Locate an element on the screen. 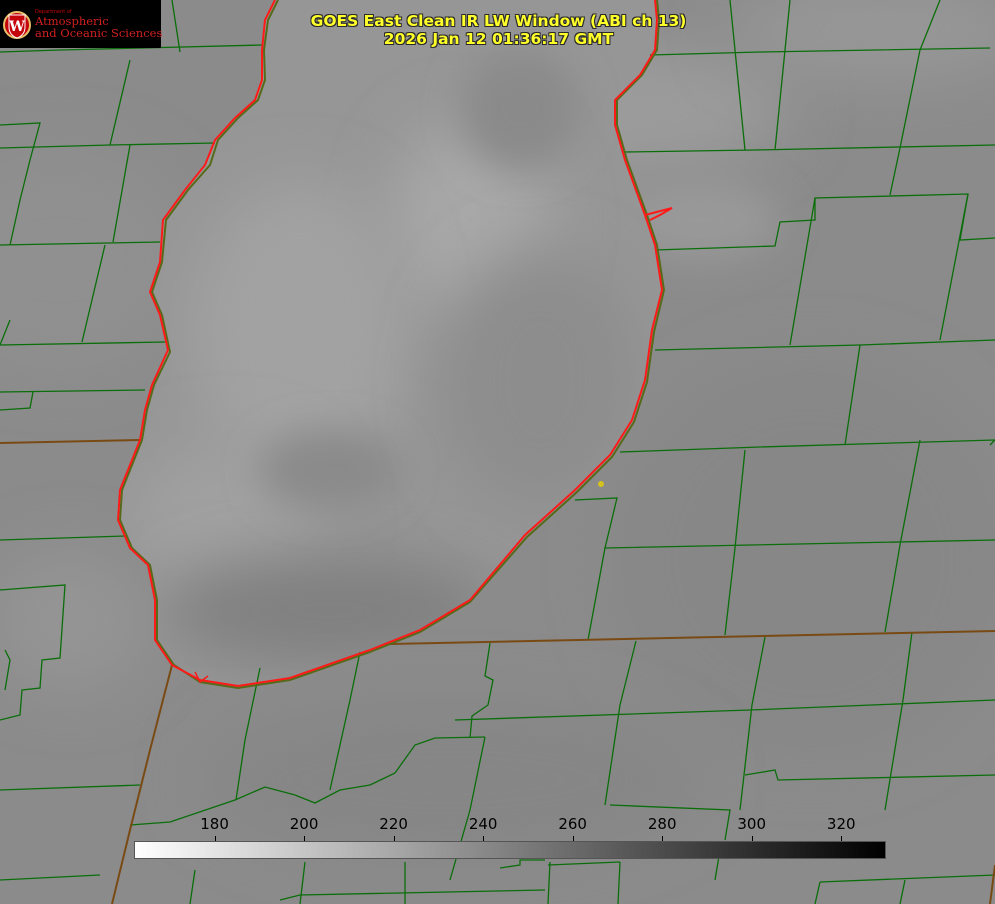 The width and height of the screenshot is (995, 904). colorbar-tick-label: 200 is located at coordinates (304, 824).